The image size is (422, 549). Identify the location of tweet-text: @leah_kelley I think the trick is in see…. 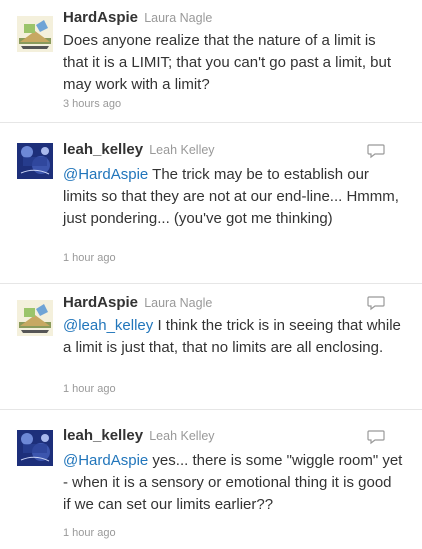
(233, 337).